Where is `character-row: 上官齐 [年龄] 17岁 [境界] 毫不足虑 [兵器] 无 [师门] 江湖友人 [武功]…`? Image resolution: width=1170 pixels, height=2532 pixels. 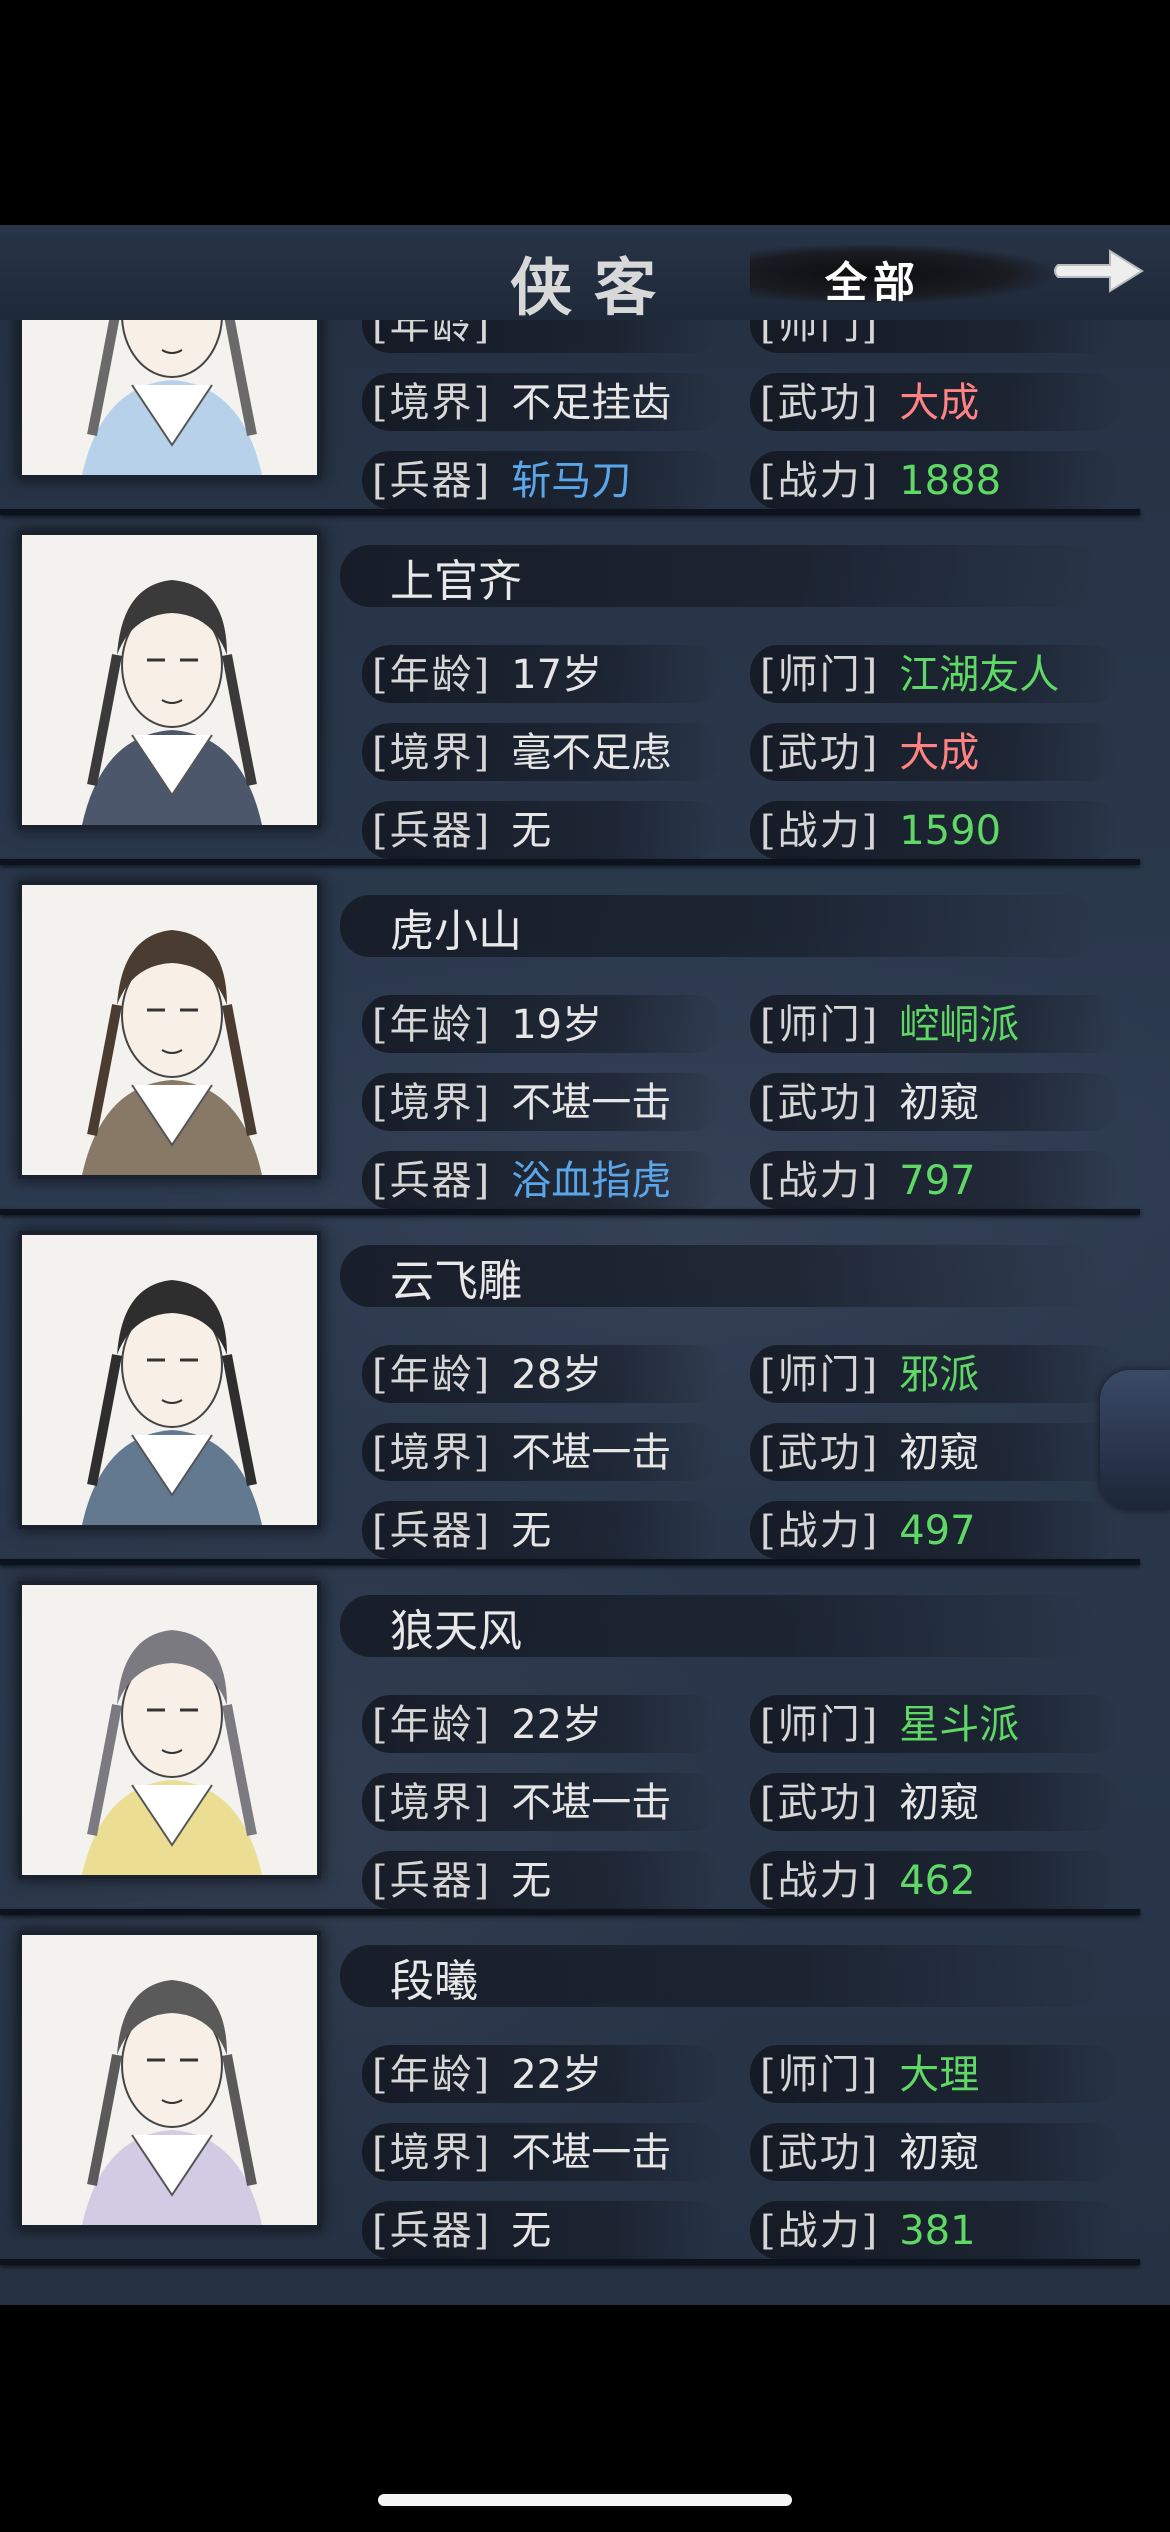 character-row: 上官齐 [年龄] 17岁 [境界] 毫不足虑 [兵器] 无 [师门] 江湖友人 [武功]… is located at coordinates (570, 690).